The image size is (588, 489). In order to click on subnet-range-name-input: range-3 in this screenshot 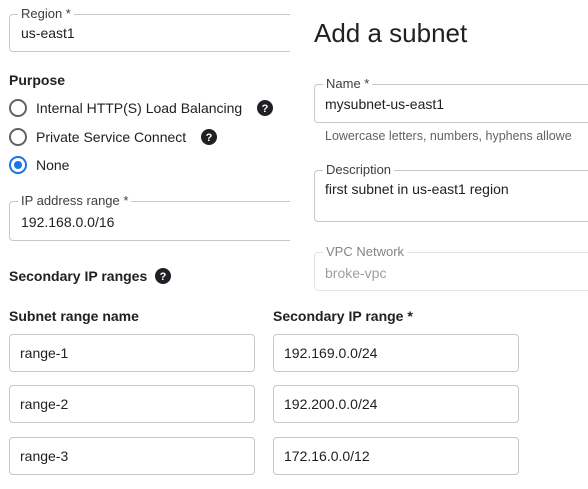, I will do `click(132, 456)`.